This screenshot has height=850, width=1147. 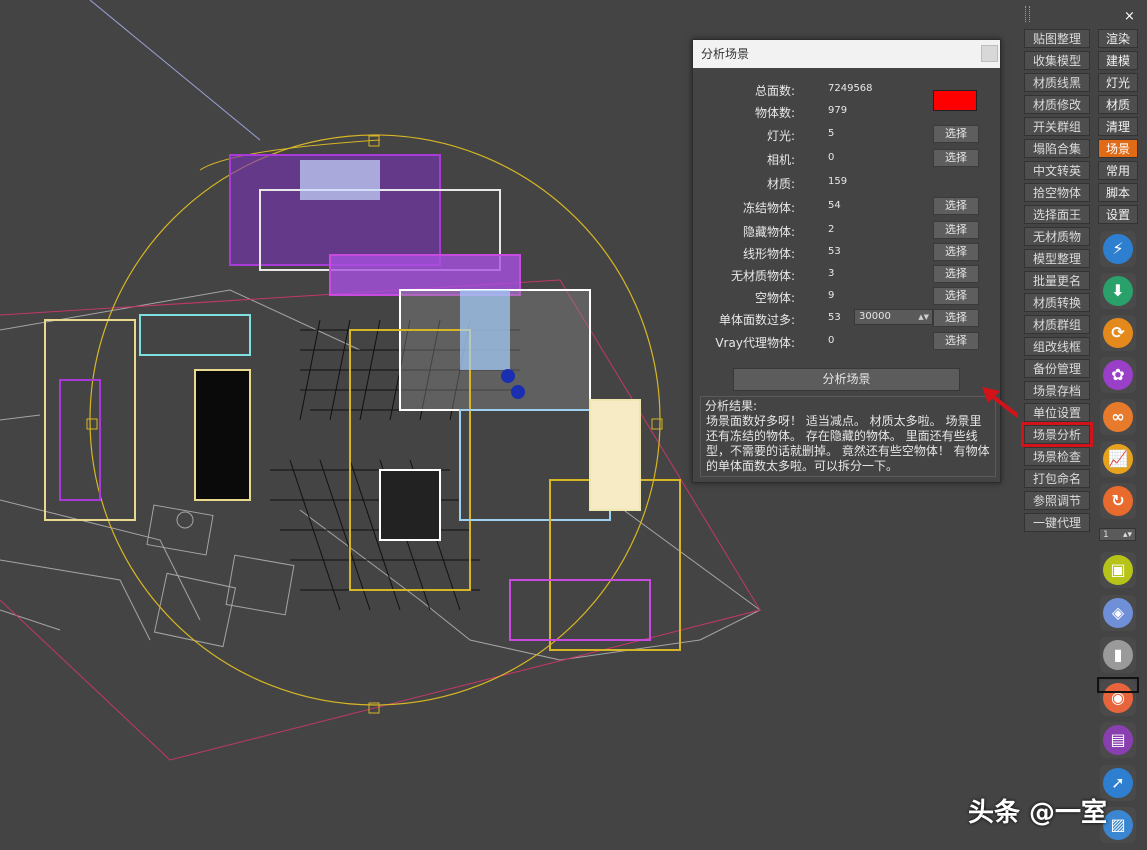 What do you see at coordinates (846, 90) in the screenshot?
I see `stat-row-total-faces: 总面数: 7249568` at bounding box center [846, 90].